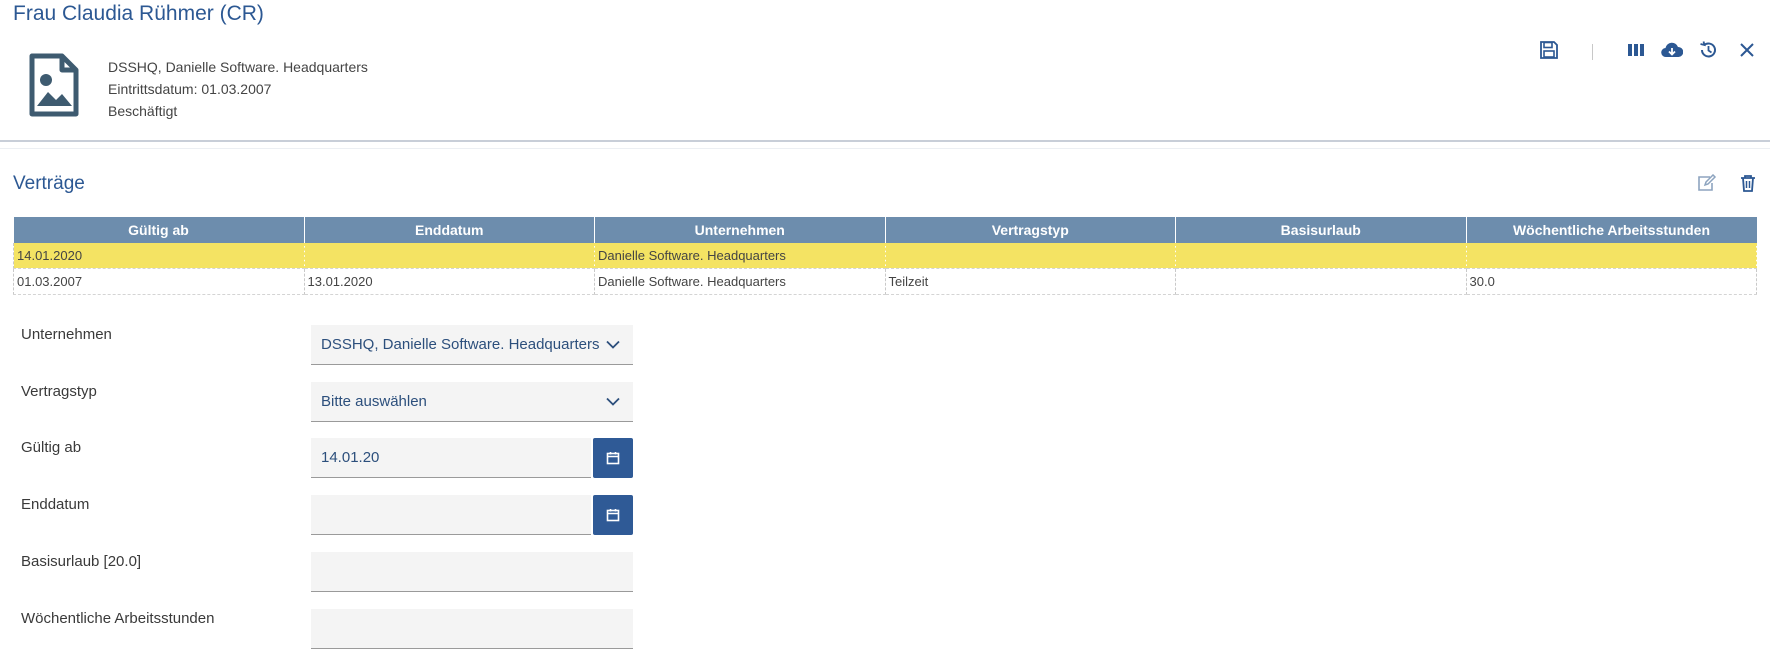  What do you see at coordinates (460, 344) in the screenshot?
I see `unternehmen-value: DSSHQ, Danielle Software. Headquarters` at bounding box center [460, 344].